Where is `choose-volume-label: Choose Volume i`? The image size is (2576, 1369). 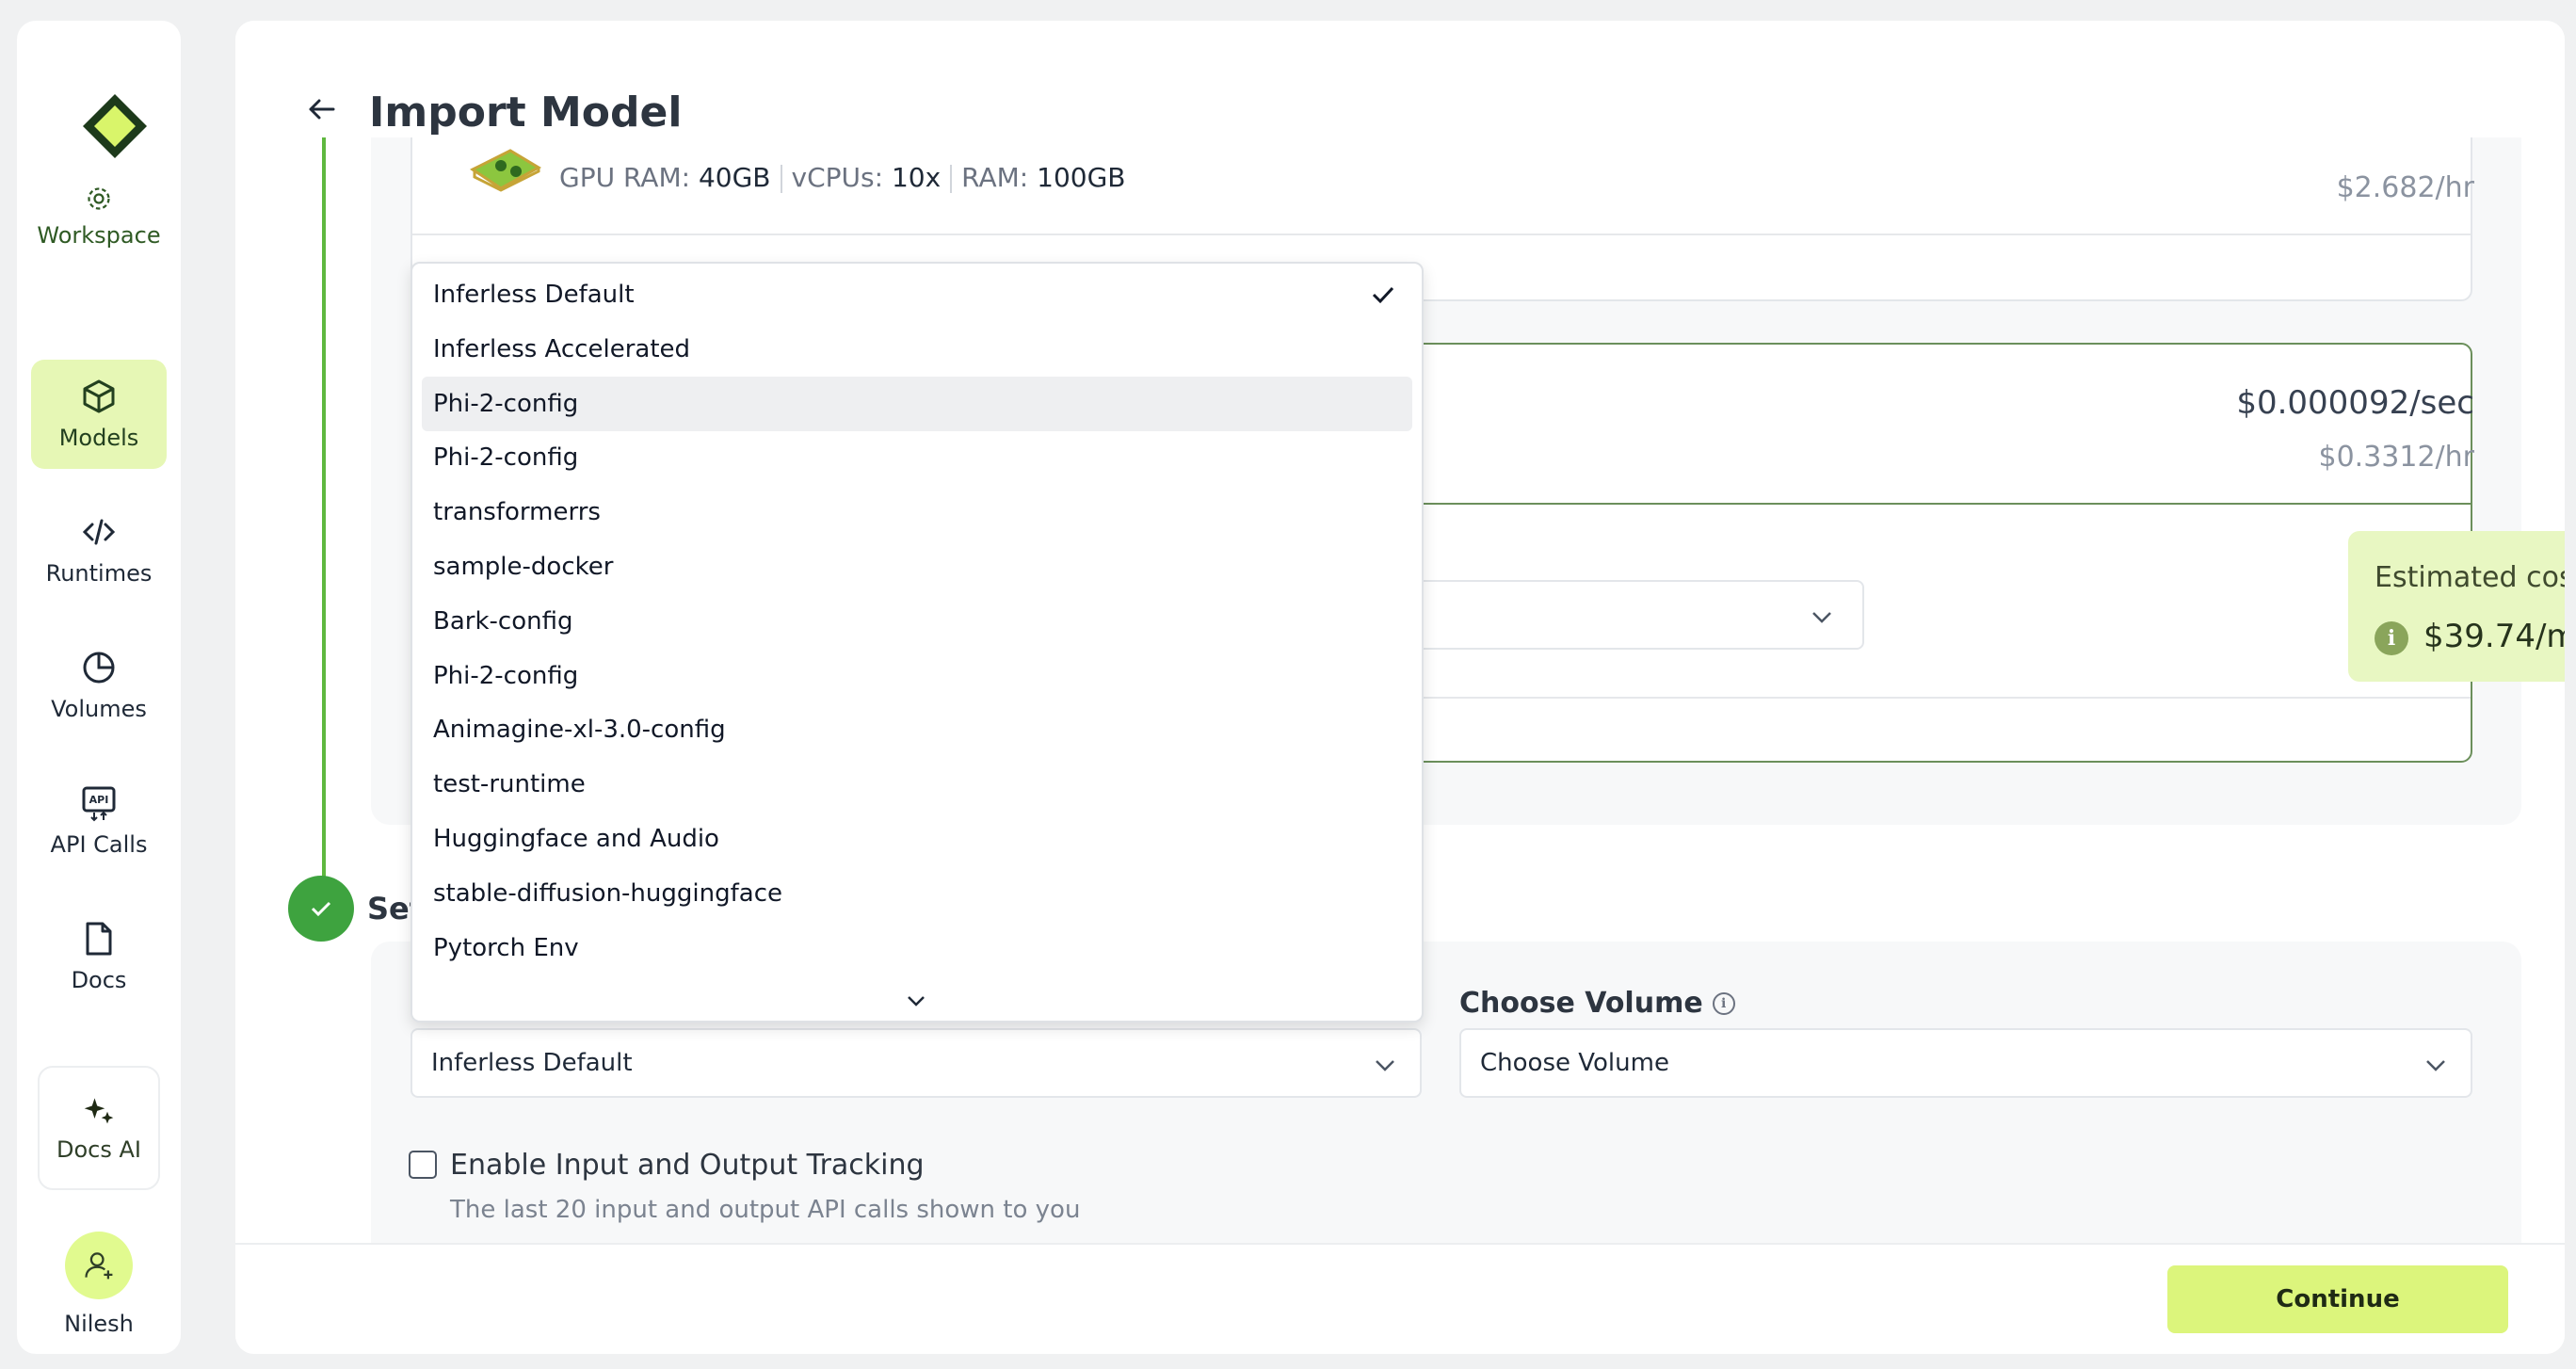 choose-volume-label: Choose Volume i is located at coordinates (1597, 1003).